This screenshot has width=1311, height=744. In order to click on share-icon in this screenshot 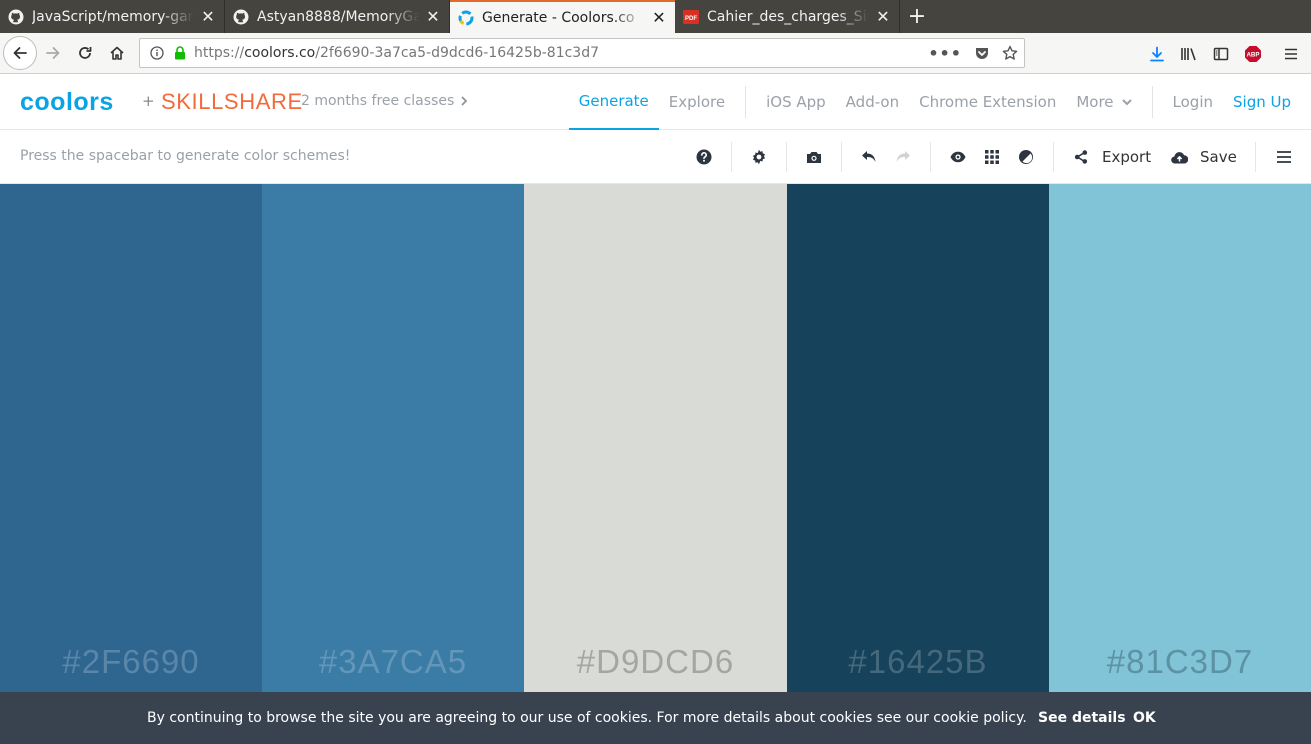, I will do `click(1081, 157)`.